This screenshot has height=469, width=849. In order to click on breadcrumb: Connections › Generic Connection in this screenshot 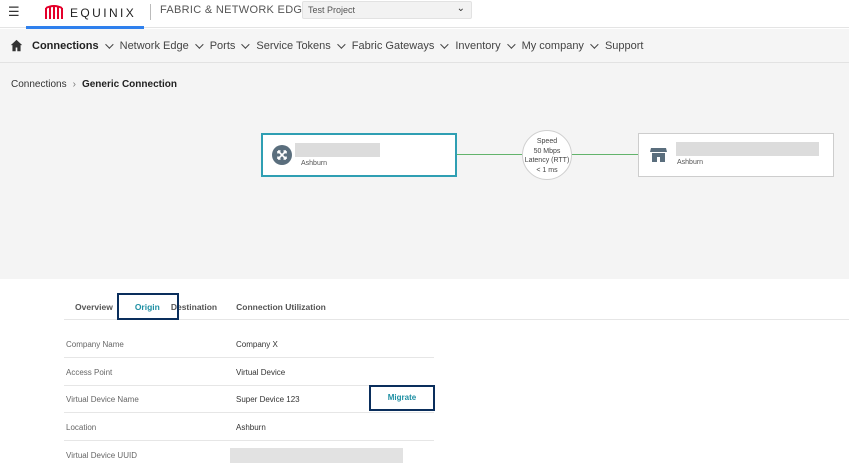, I will do `click(94, 84)`.